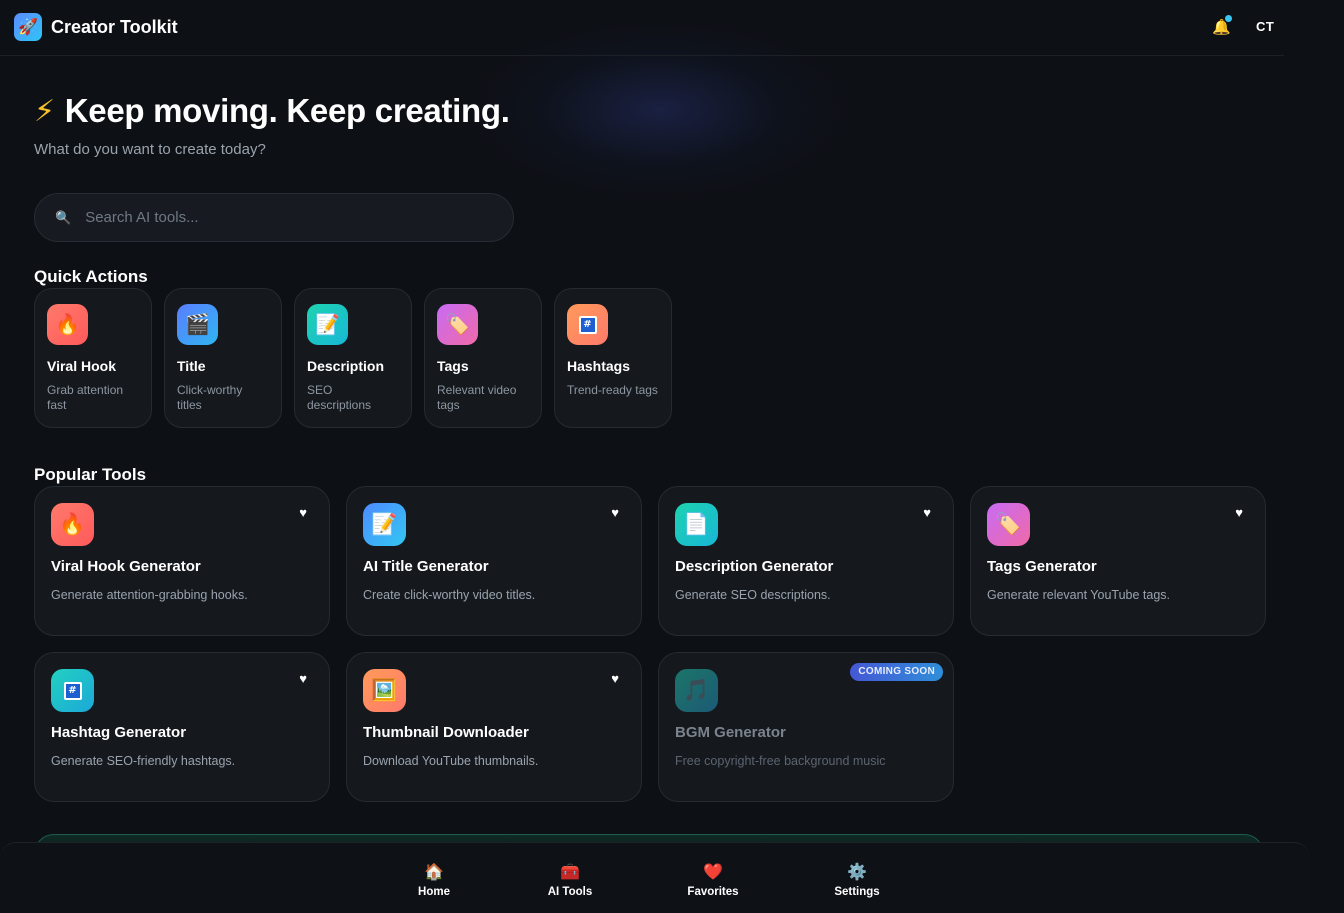 This screenshot has height=913, width=1344. What do you see at coordinates (713, 872) in the screenshot?
I see `heart-icon: ❤️` at bounding box center [713, 872].